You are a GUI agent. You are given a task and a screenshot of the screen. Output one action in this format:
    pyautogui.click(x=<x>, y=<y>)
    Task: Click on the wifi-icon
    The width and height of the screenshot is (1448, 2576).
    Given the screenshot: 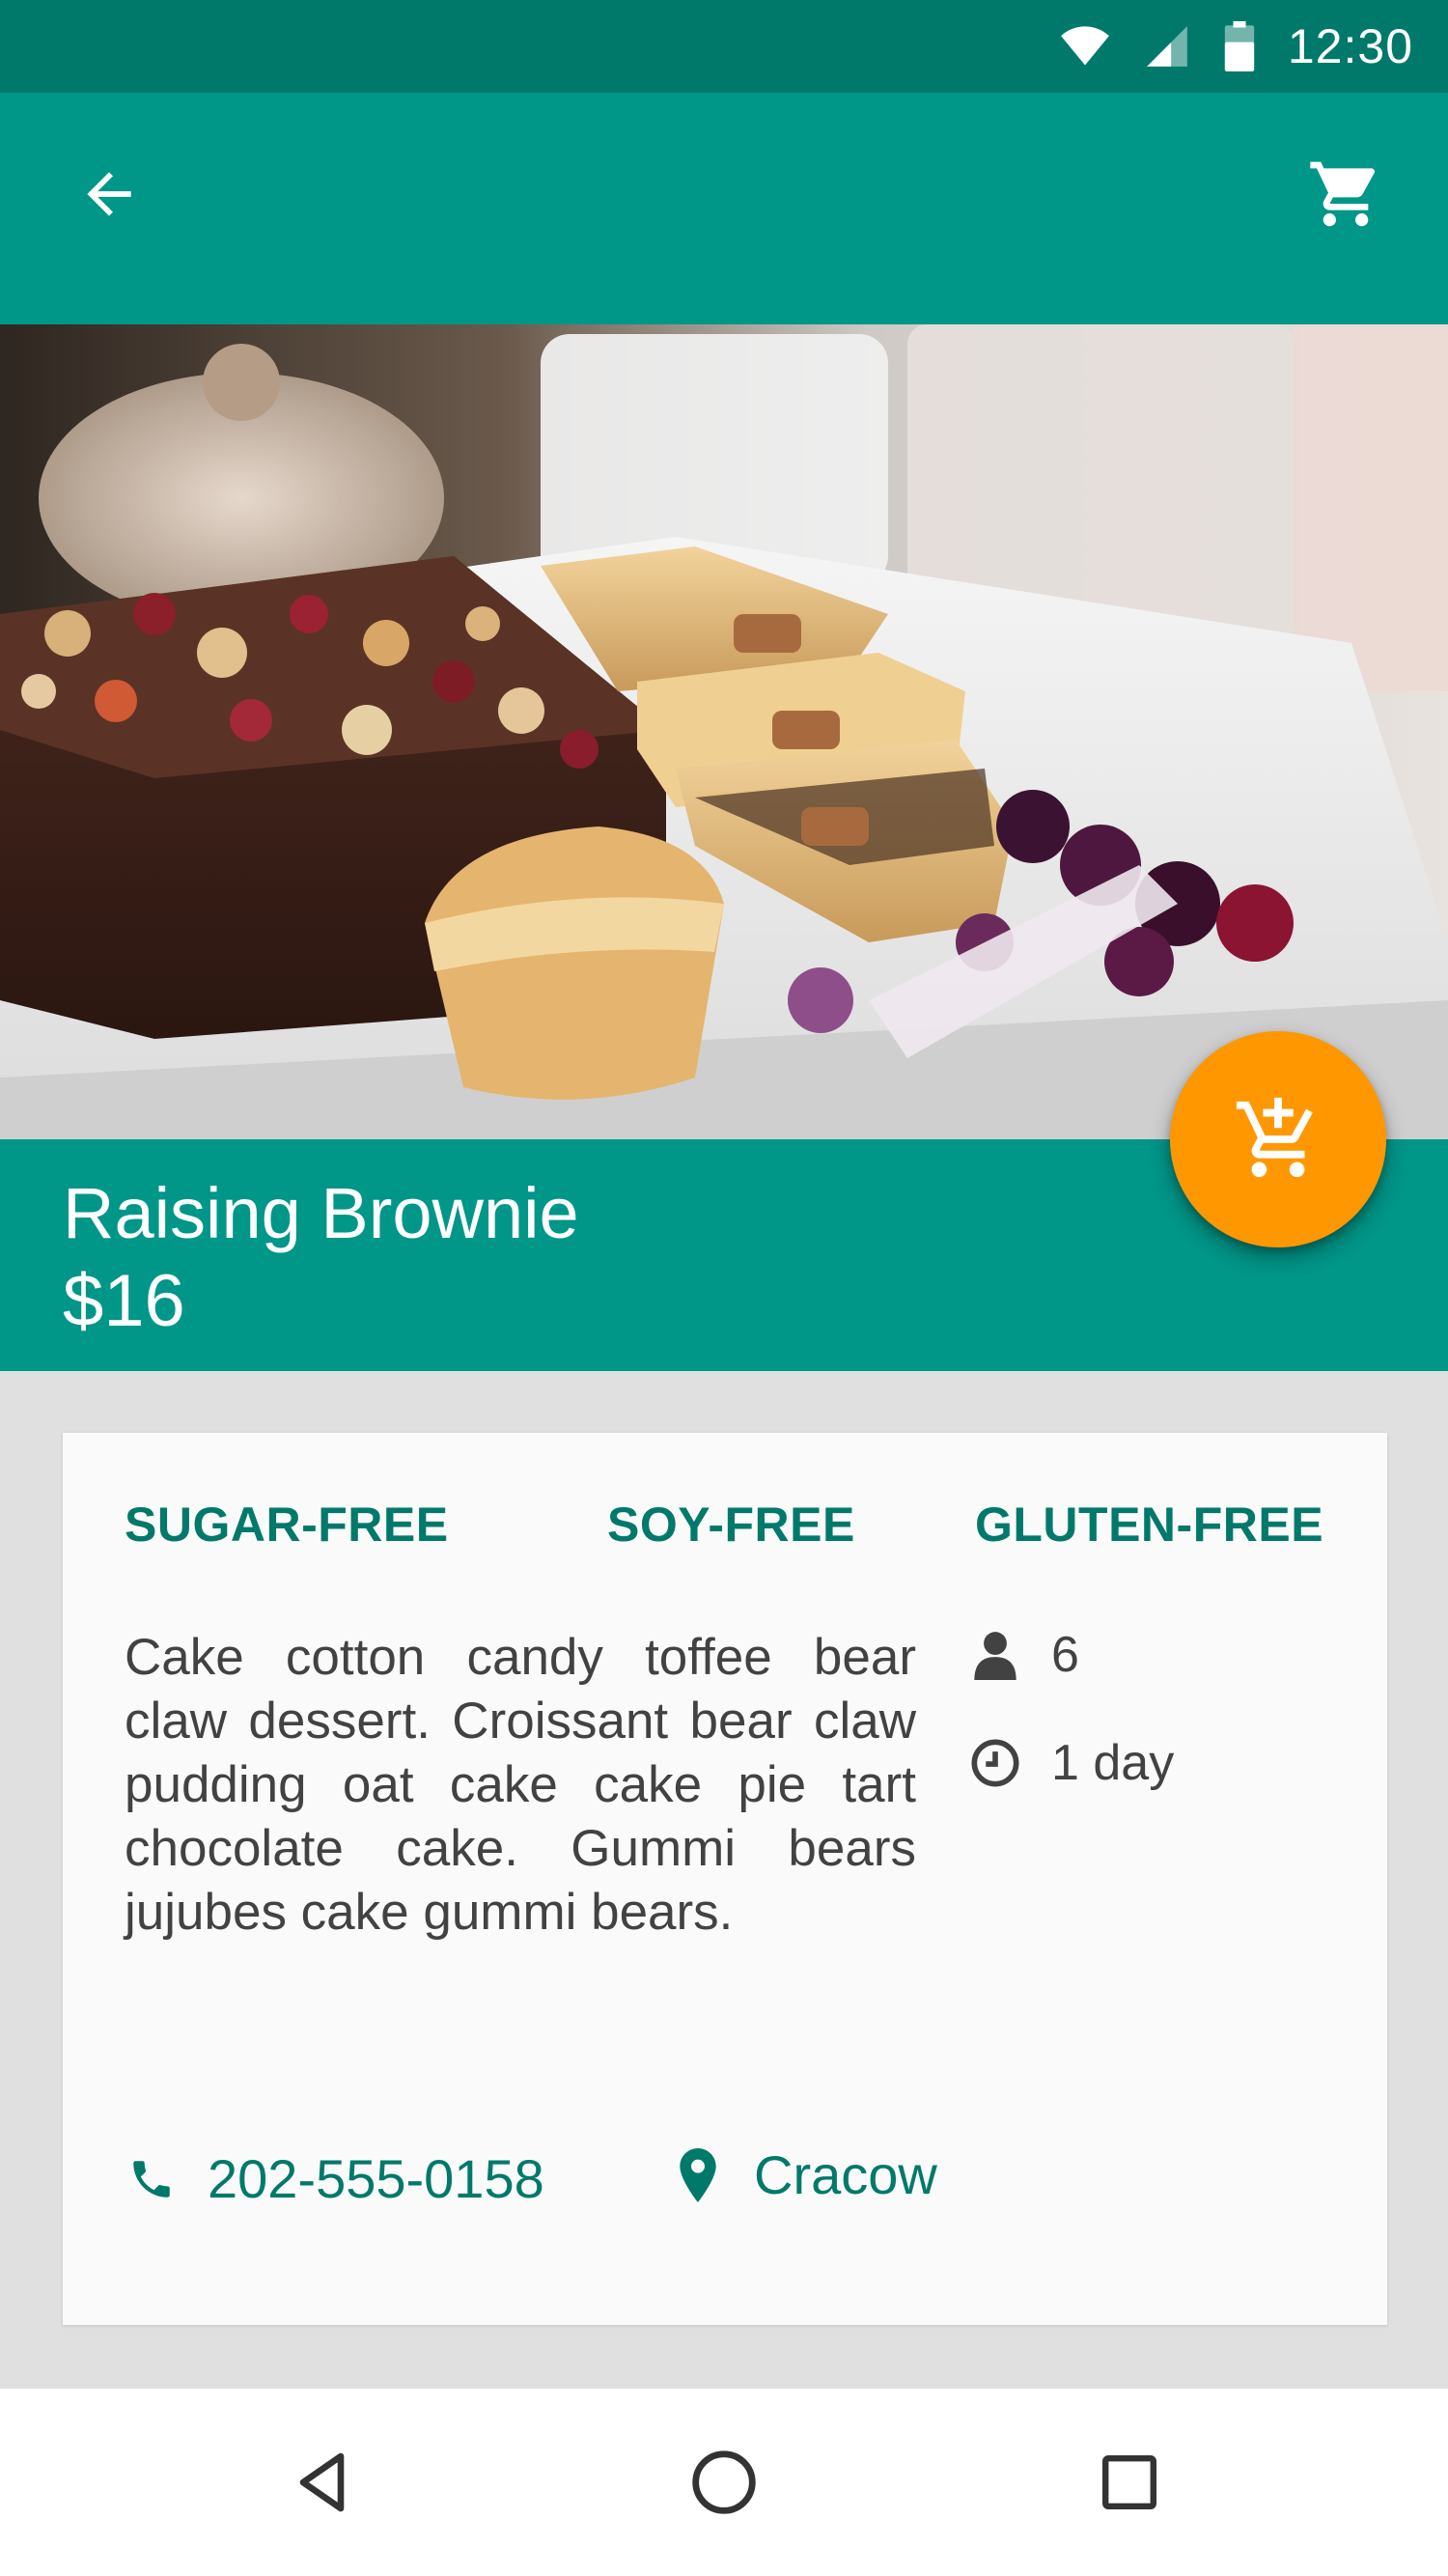 What is the action you would take?
    pyautogui.click(x=1085, y=46)
    